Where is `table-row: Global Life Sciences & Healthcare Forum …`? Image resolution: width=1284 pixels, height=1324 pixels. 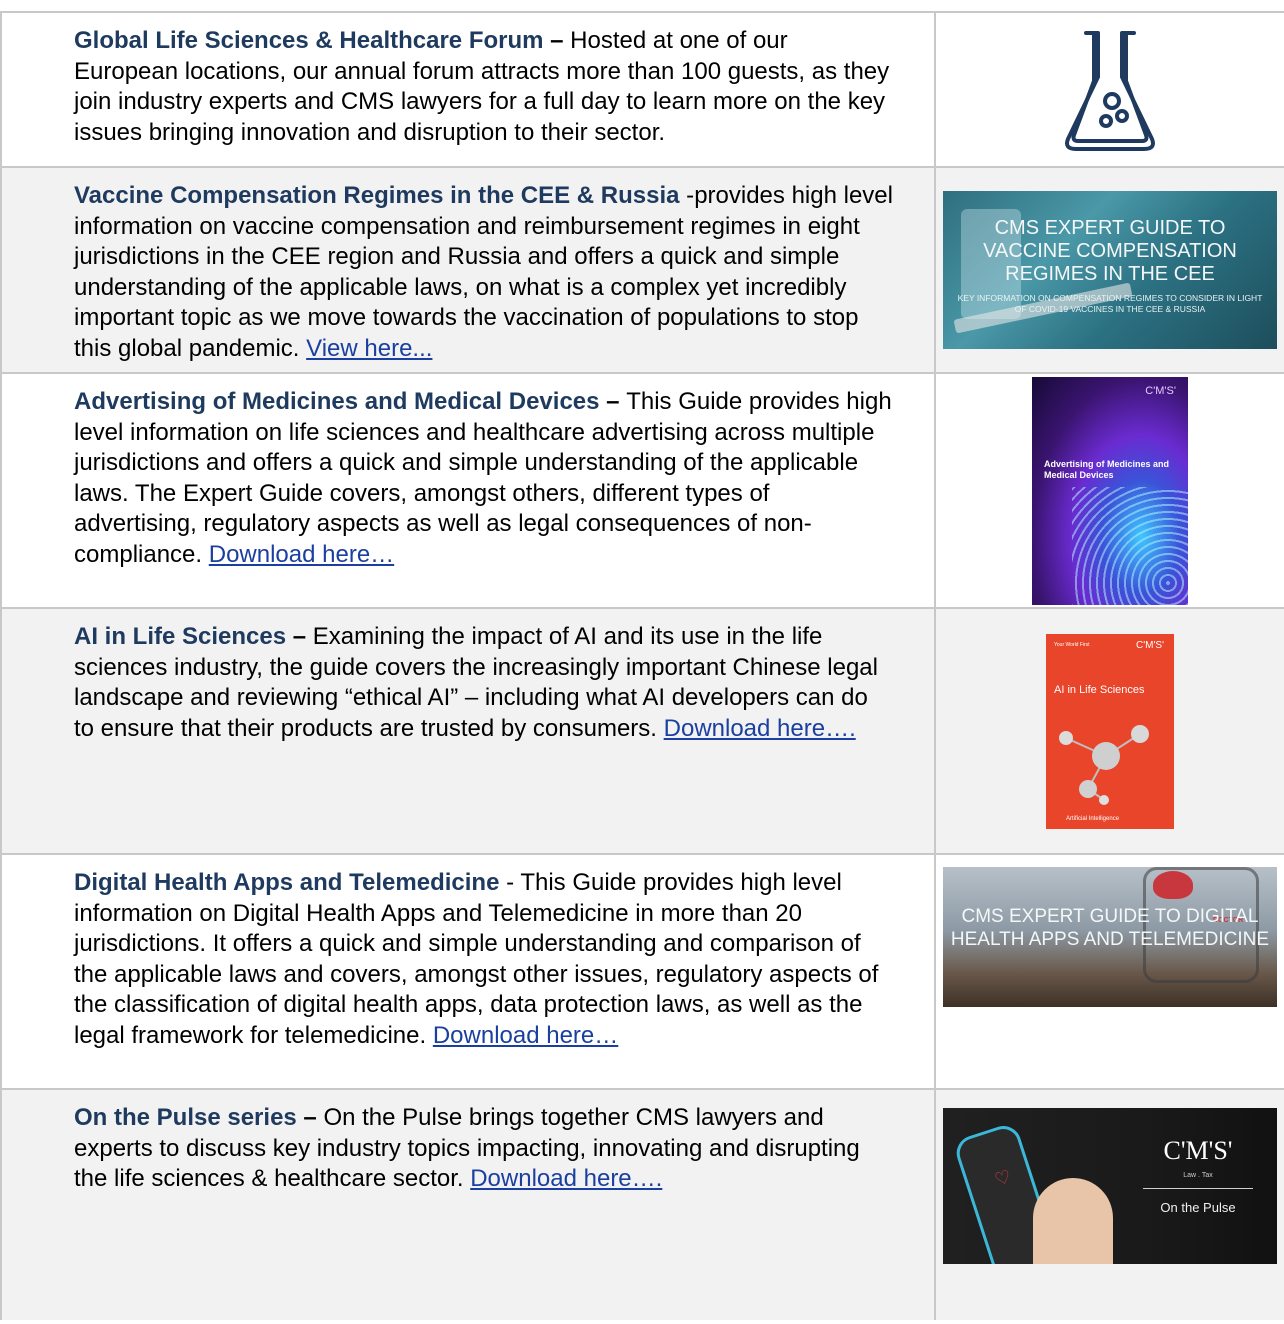 table-row: Global Life Sciences & Healthcare Forum … is located at coordinates (642, 90).